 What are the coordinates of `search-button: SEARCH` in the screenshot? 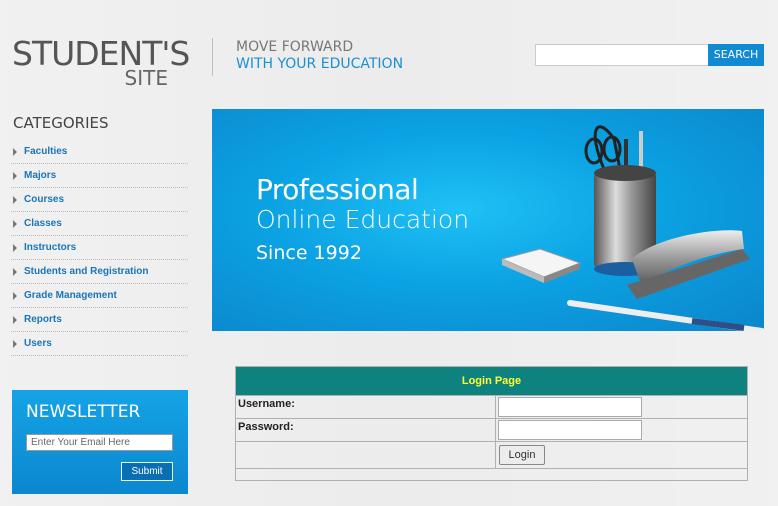 It's located at (736, 55).